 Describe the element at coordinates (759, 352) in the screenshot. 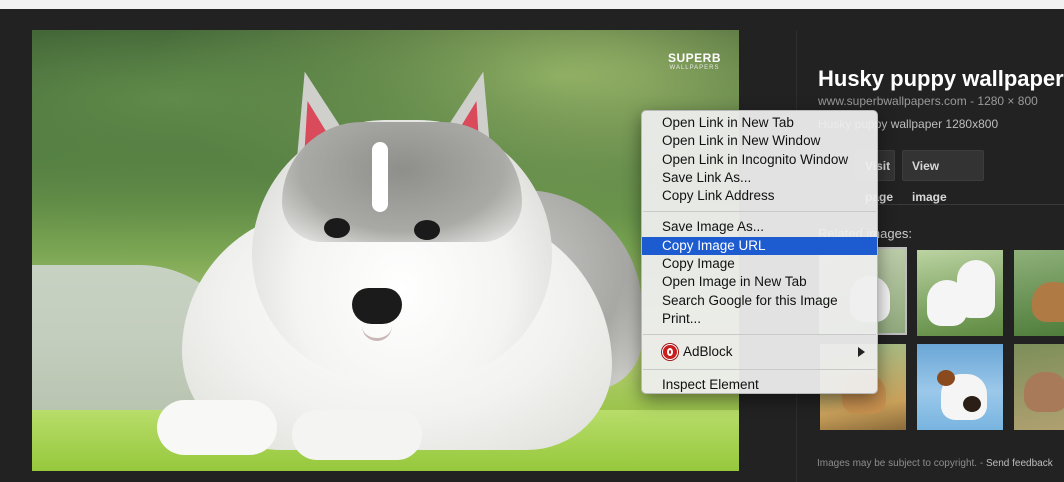

I see `menu-item-adblock: AdBlock` at that location.